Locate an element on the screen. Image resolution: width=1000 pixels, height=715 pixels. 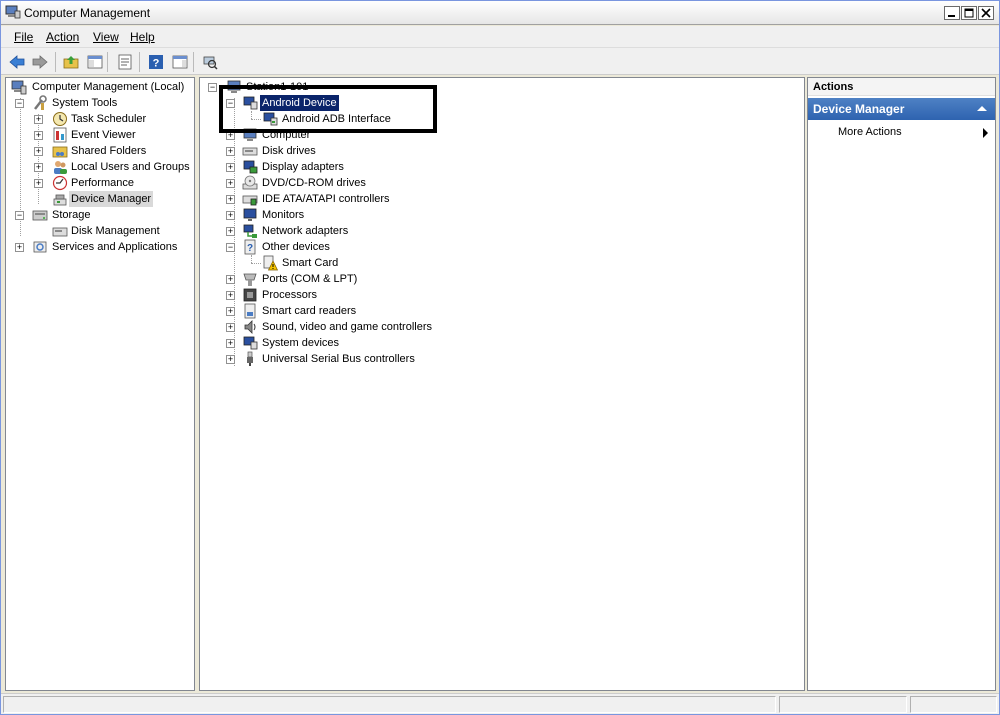
device-category-ide: + IDE ATA/ATAPI controllers is located at coordinates (334, 199).